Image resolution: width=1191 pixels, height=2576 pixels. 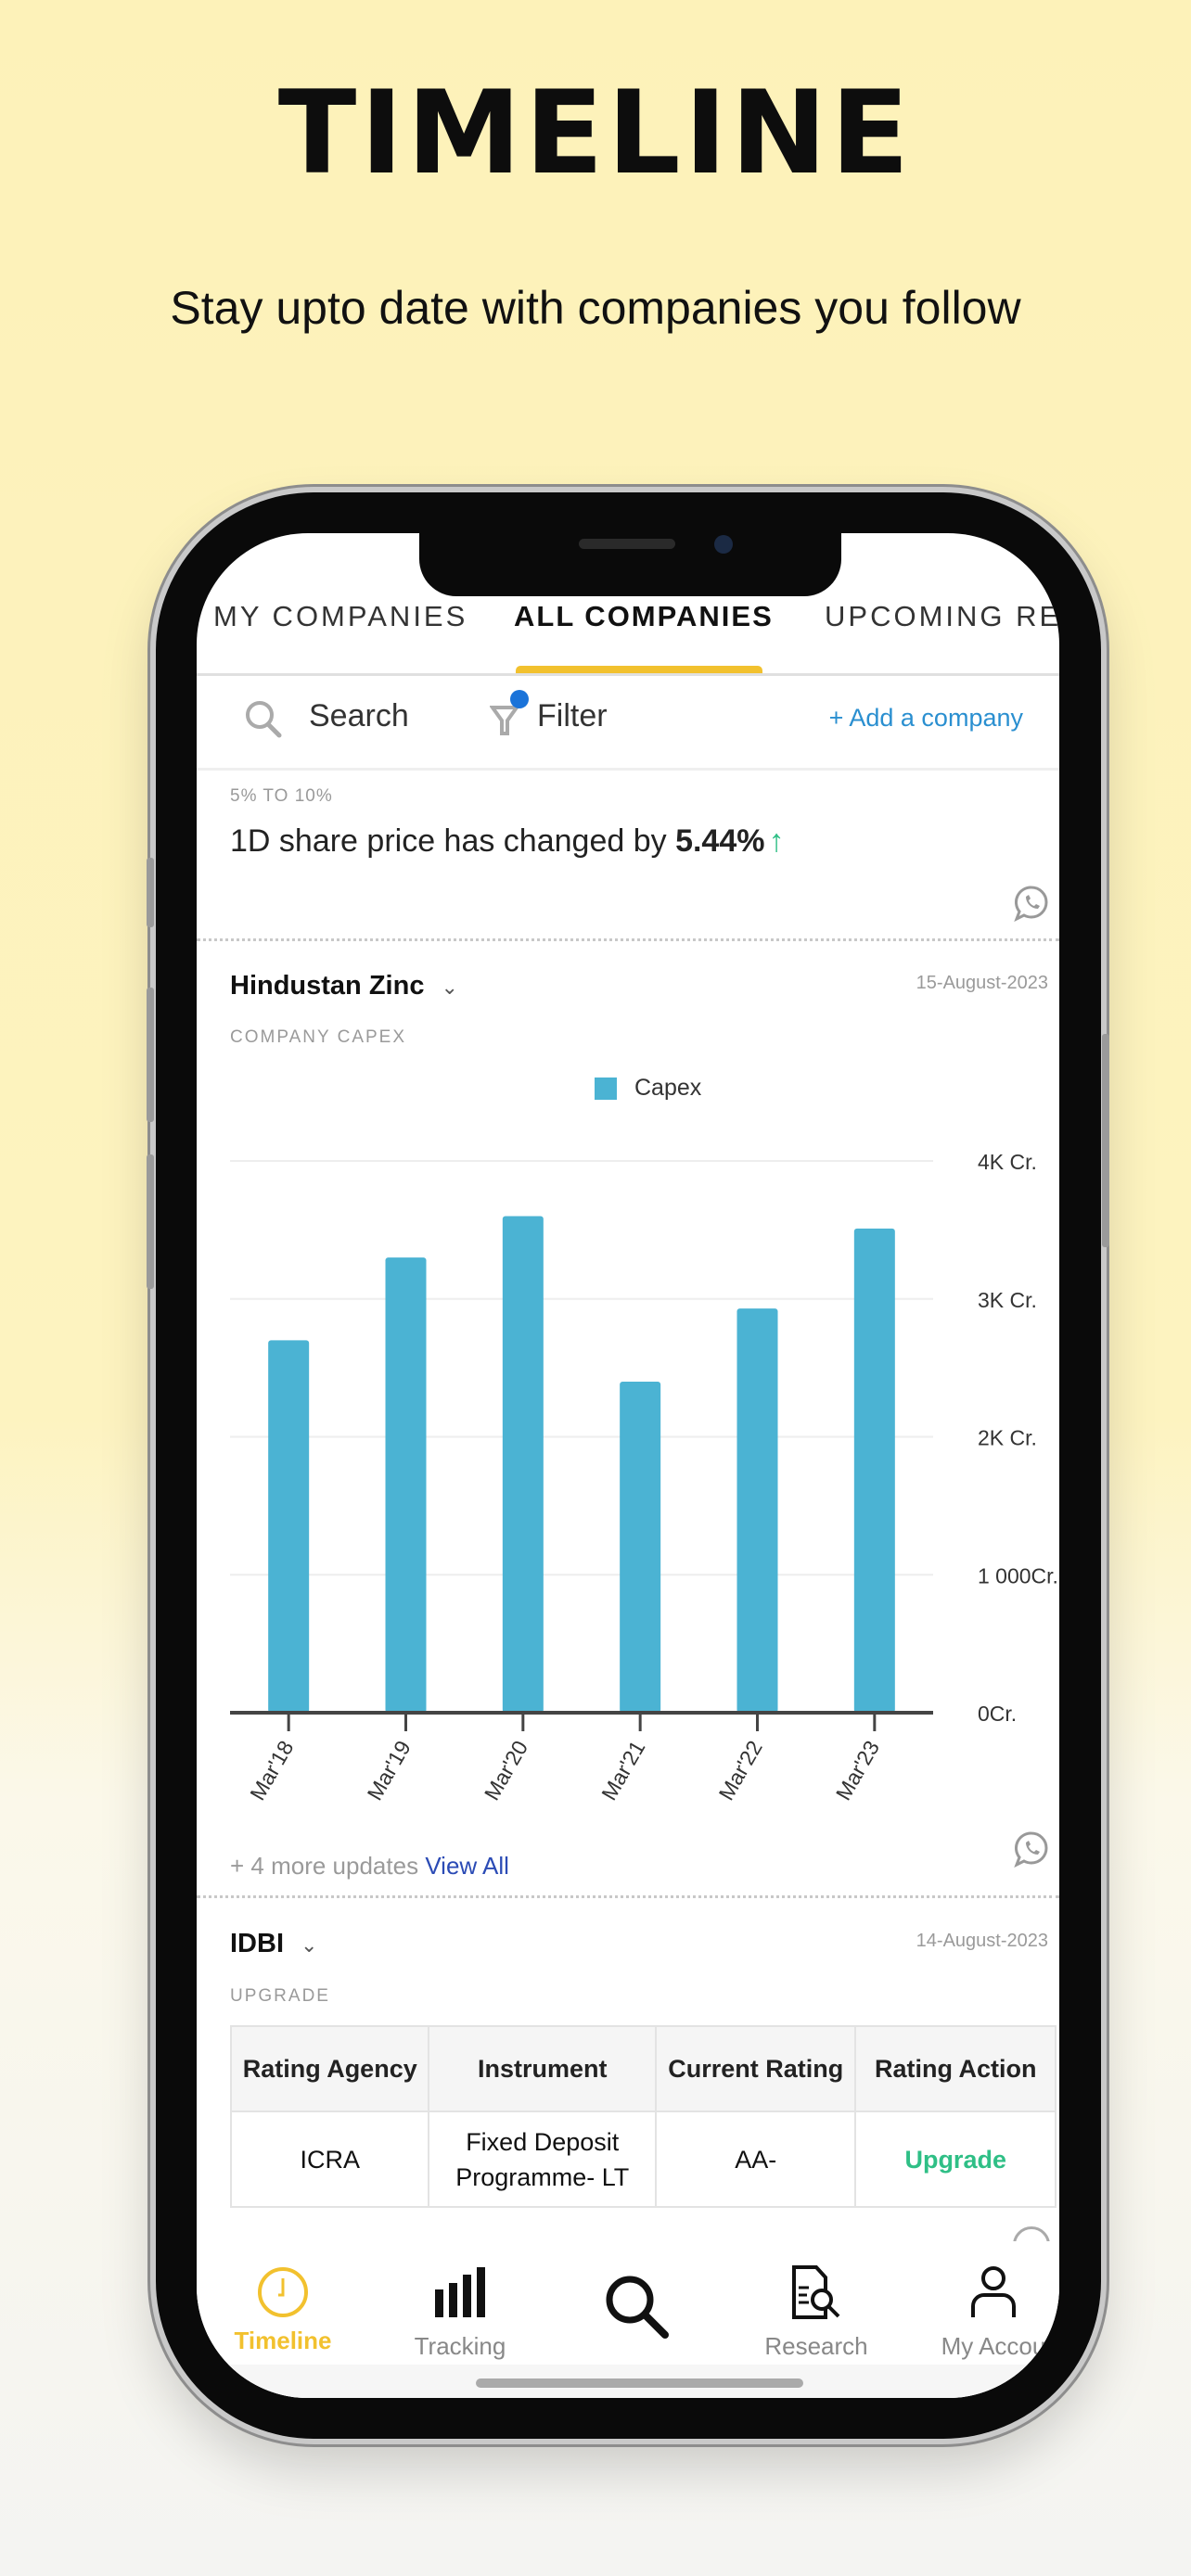 I want to click on nav-label: Tracking, so click(x=460, y=2346).